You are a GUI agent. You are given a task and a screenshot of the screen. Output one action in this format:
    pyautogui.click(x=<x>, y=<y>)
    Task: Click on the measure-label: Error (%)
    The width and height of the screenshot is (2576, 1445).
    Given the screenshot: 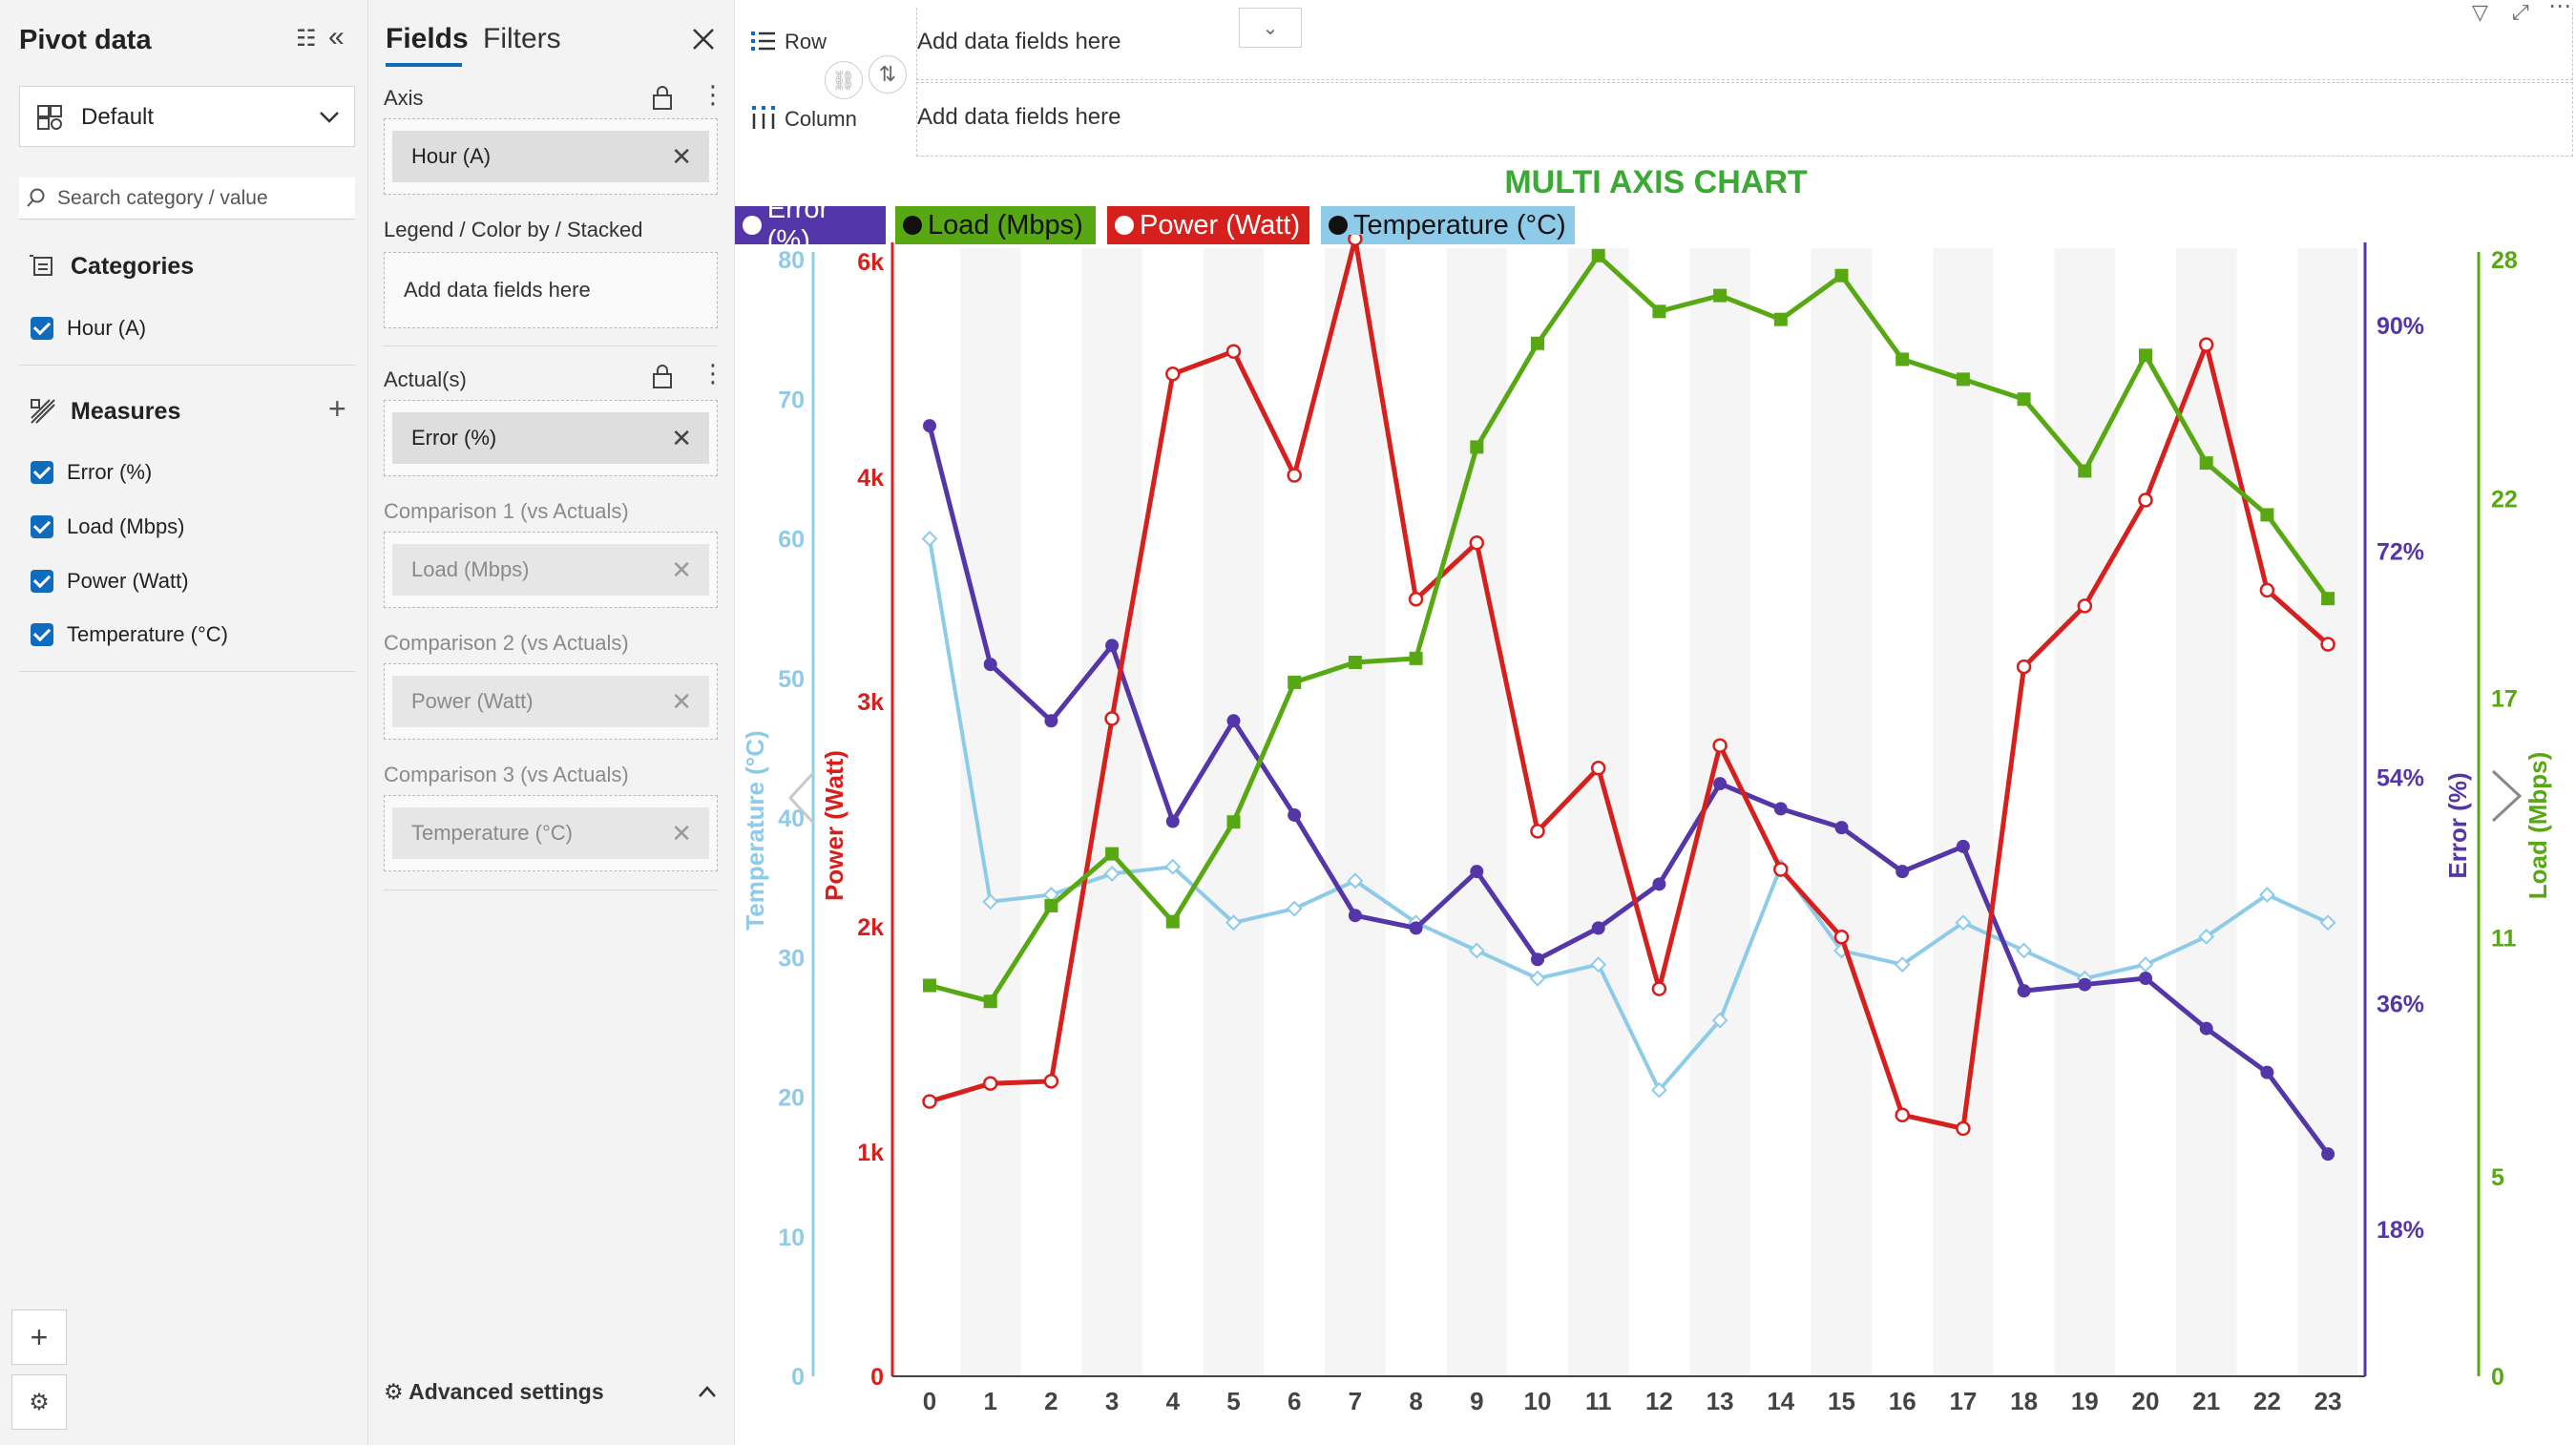 What is the action you would take?
    pyautogui.click(x=110, y=472)
    